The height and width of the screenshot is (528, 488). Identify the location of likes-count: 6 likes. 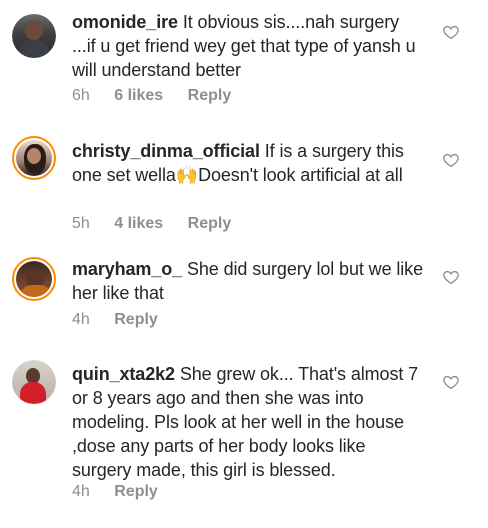
(138, 95).